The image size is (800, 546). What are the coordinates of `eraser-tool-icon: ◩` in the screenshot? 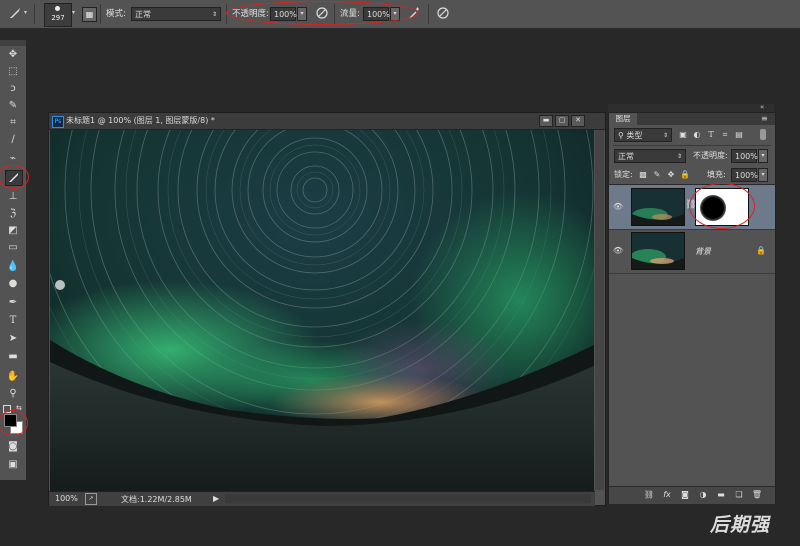 It's located at (13, 231).